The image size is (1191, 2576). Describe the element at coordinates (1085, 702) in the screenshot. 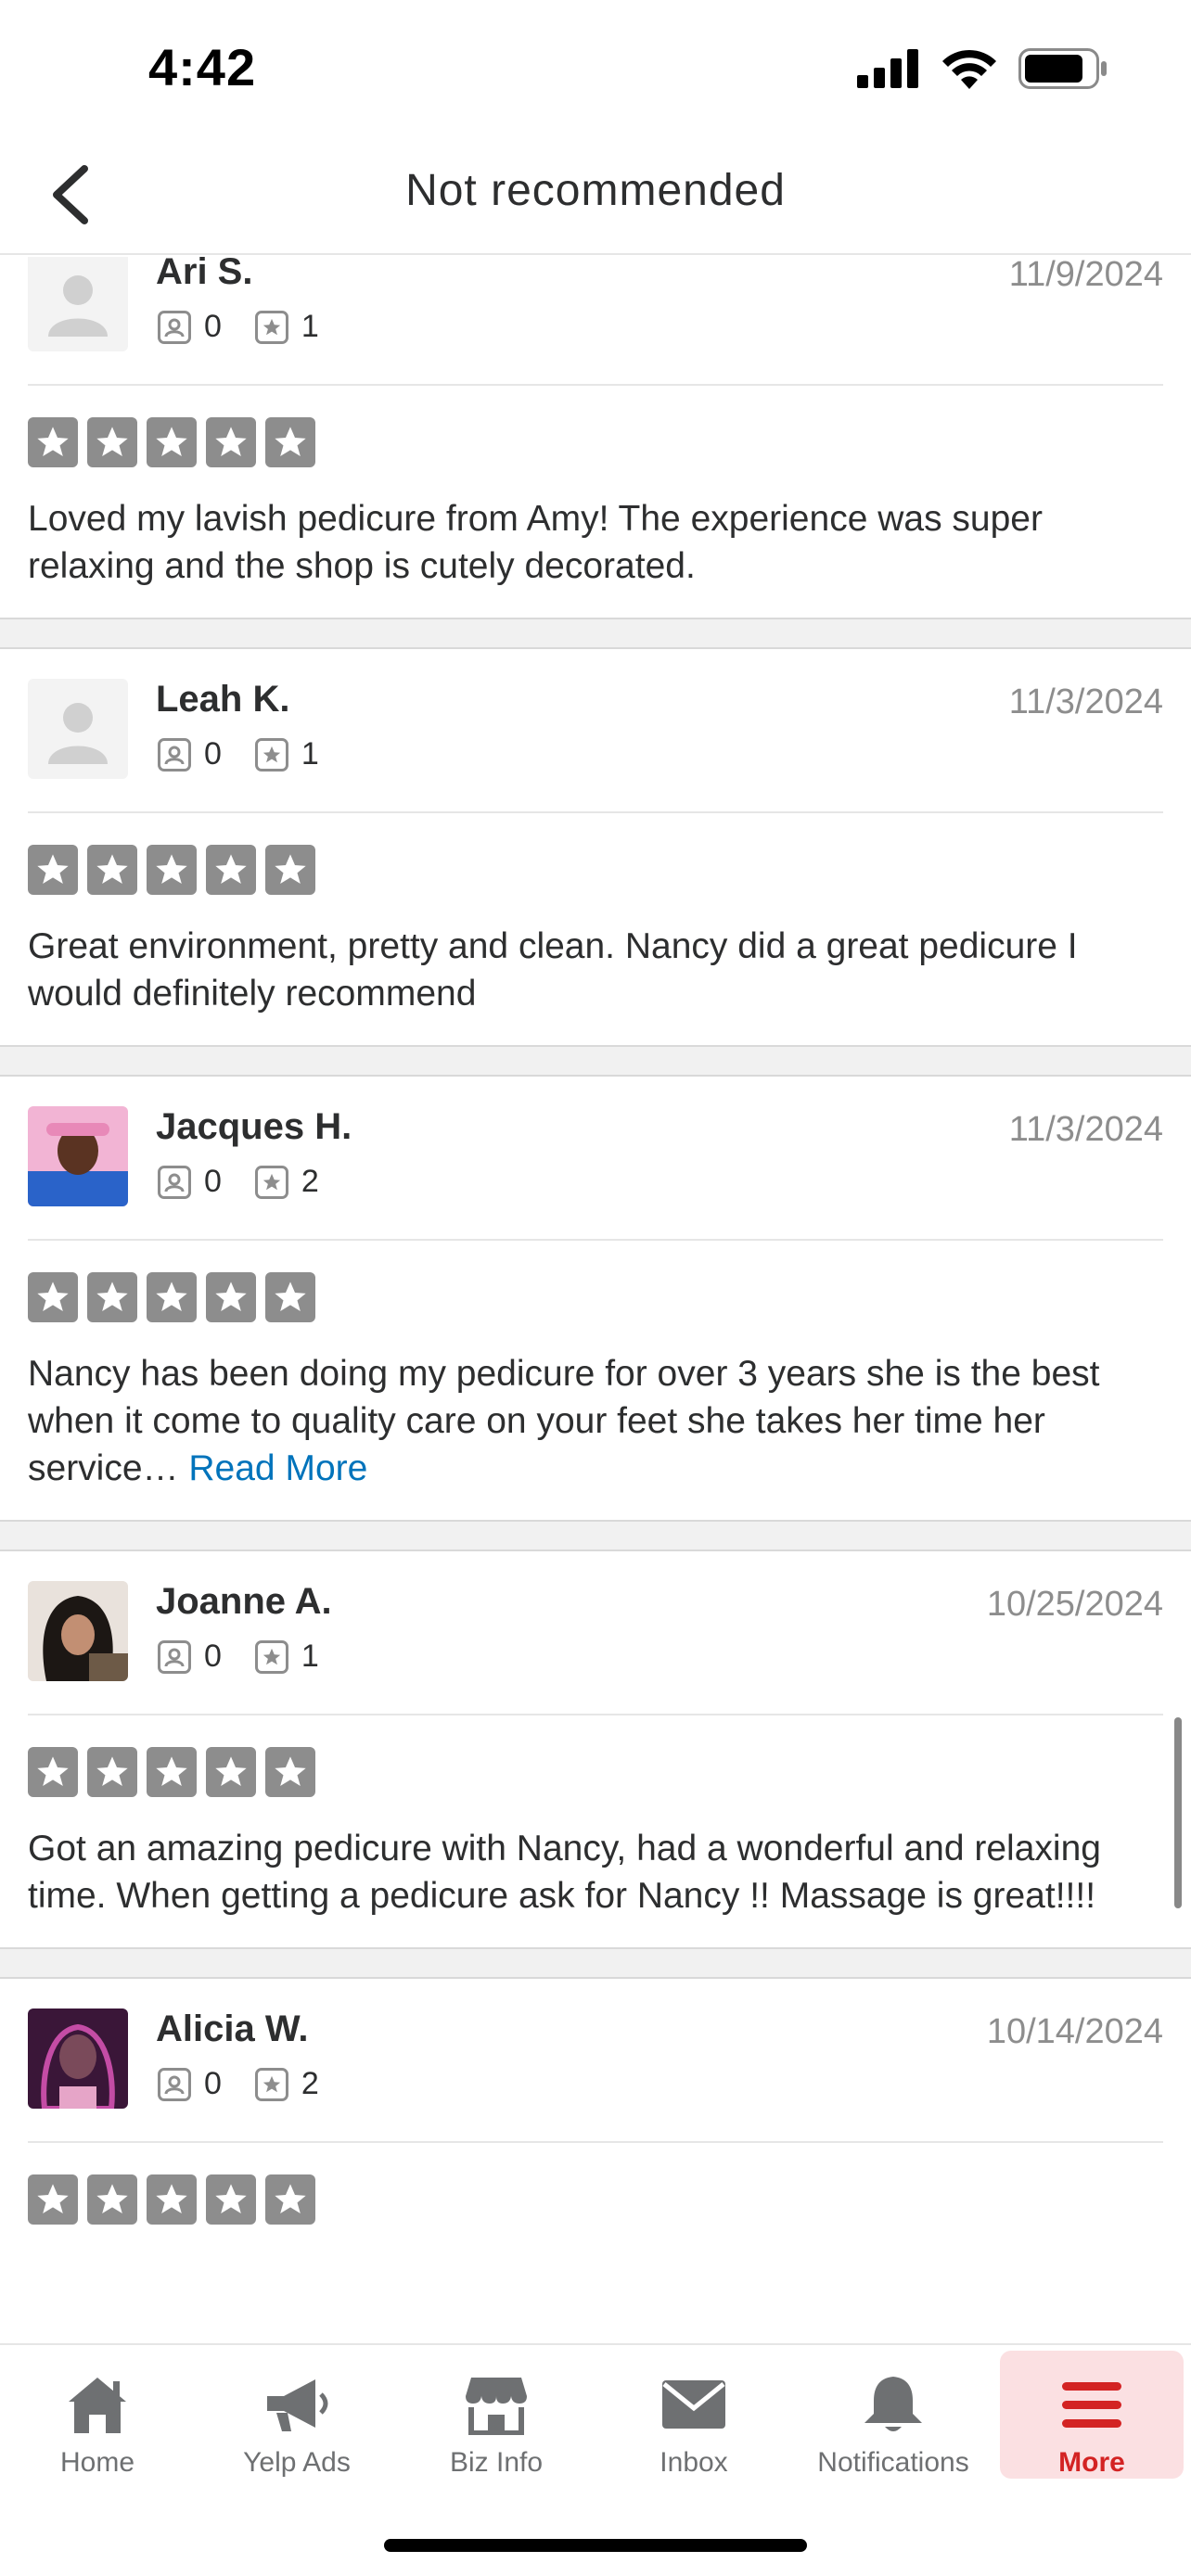

I see `review-date: 11/3/2024` at that location.